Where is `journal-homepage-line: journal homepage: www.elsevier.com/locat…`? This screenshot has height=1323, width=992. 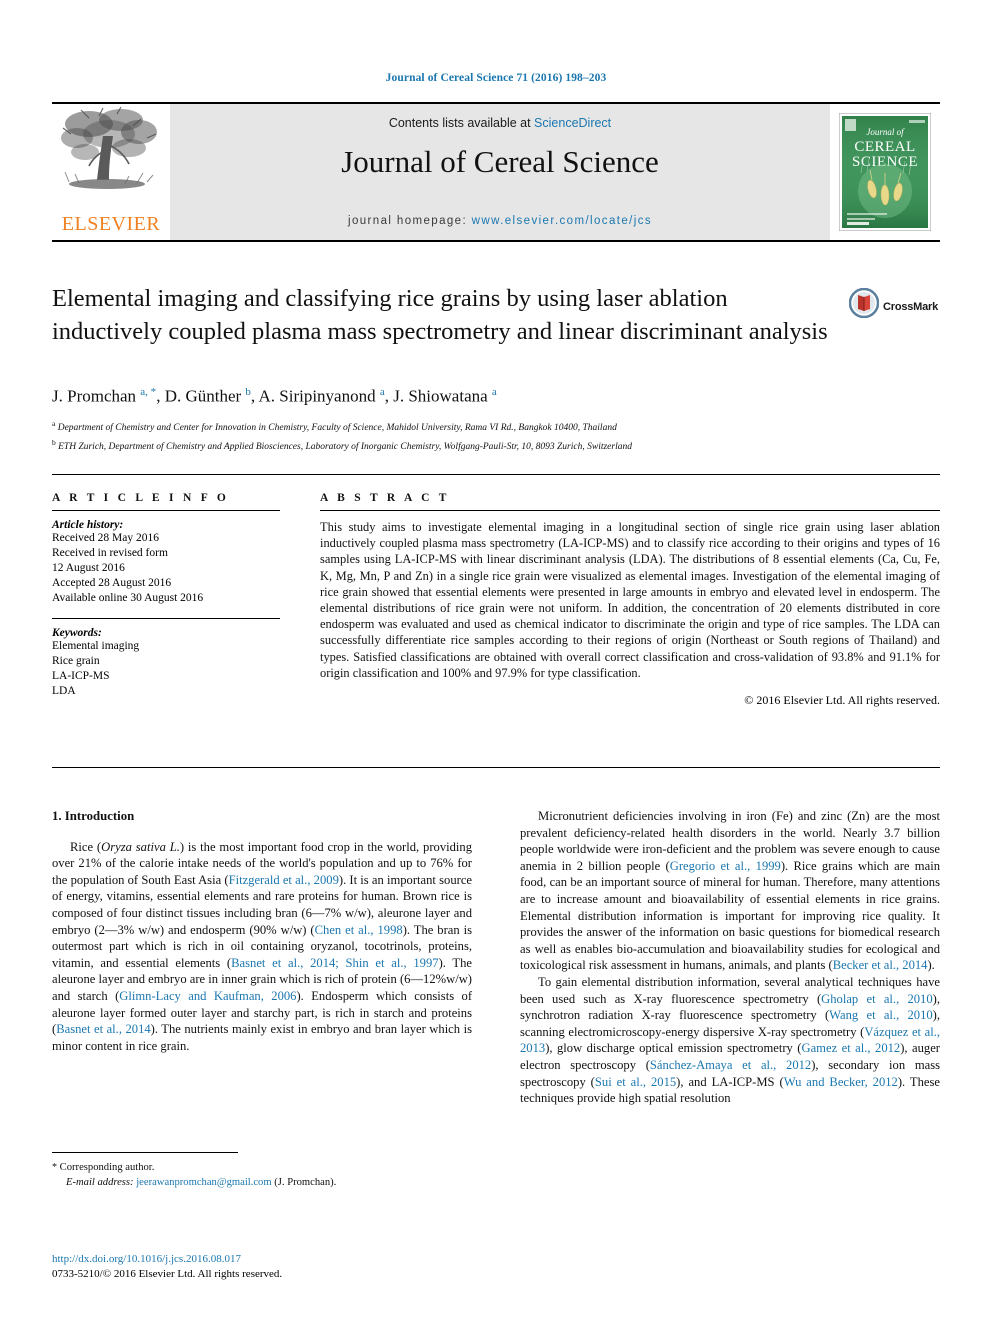
journal-homepage-line: journal homepage: www.elsevier.com/locat… is located at coordinates (500, 221).